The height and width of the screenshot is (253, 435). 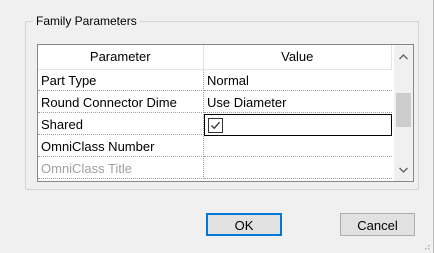 What do you see at coordinates (298, 102) in the screenshot?
I see `value-cell: Use Diameter` at bounding box center [298, 102].